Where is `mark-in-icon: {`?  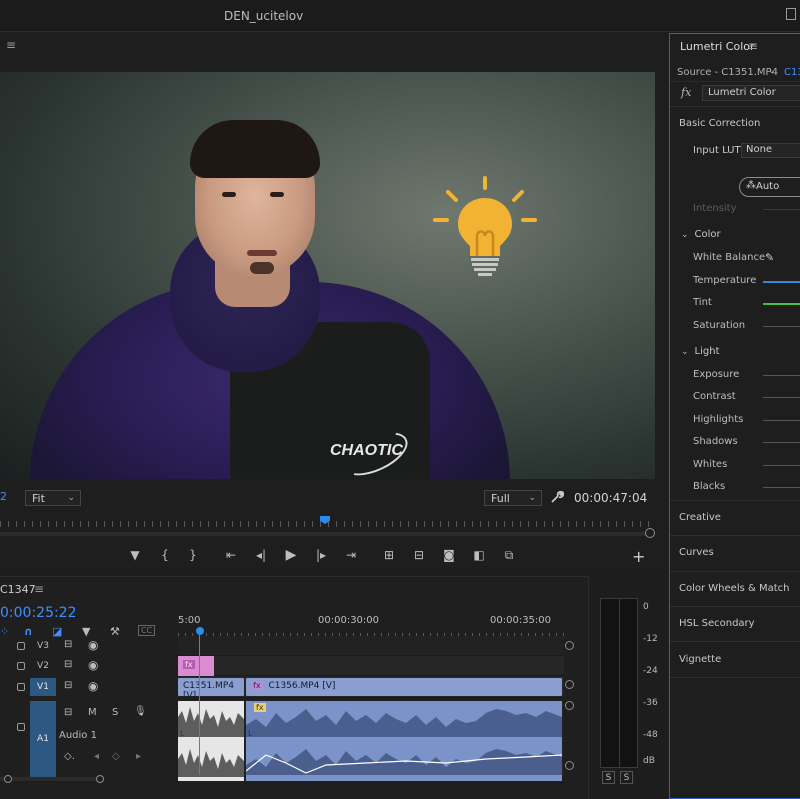 mark-in-icon: { is located at coordinates (165, 555).